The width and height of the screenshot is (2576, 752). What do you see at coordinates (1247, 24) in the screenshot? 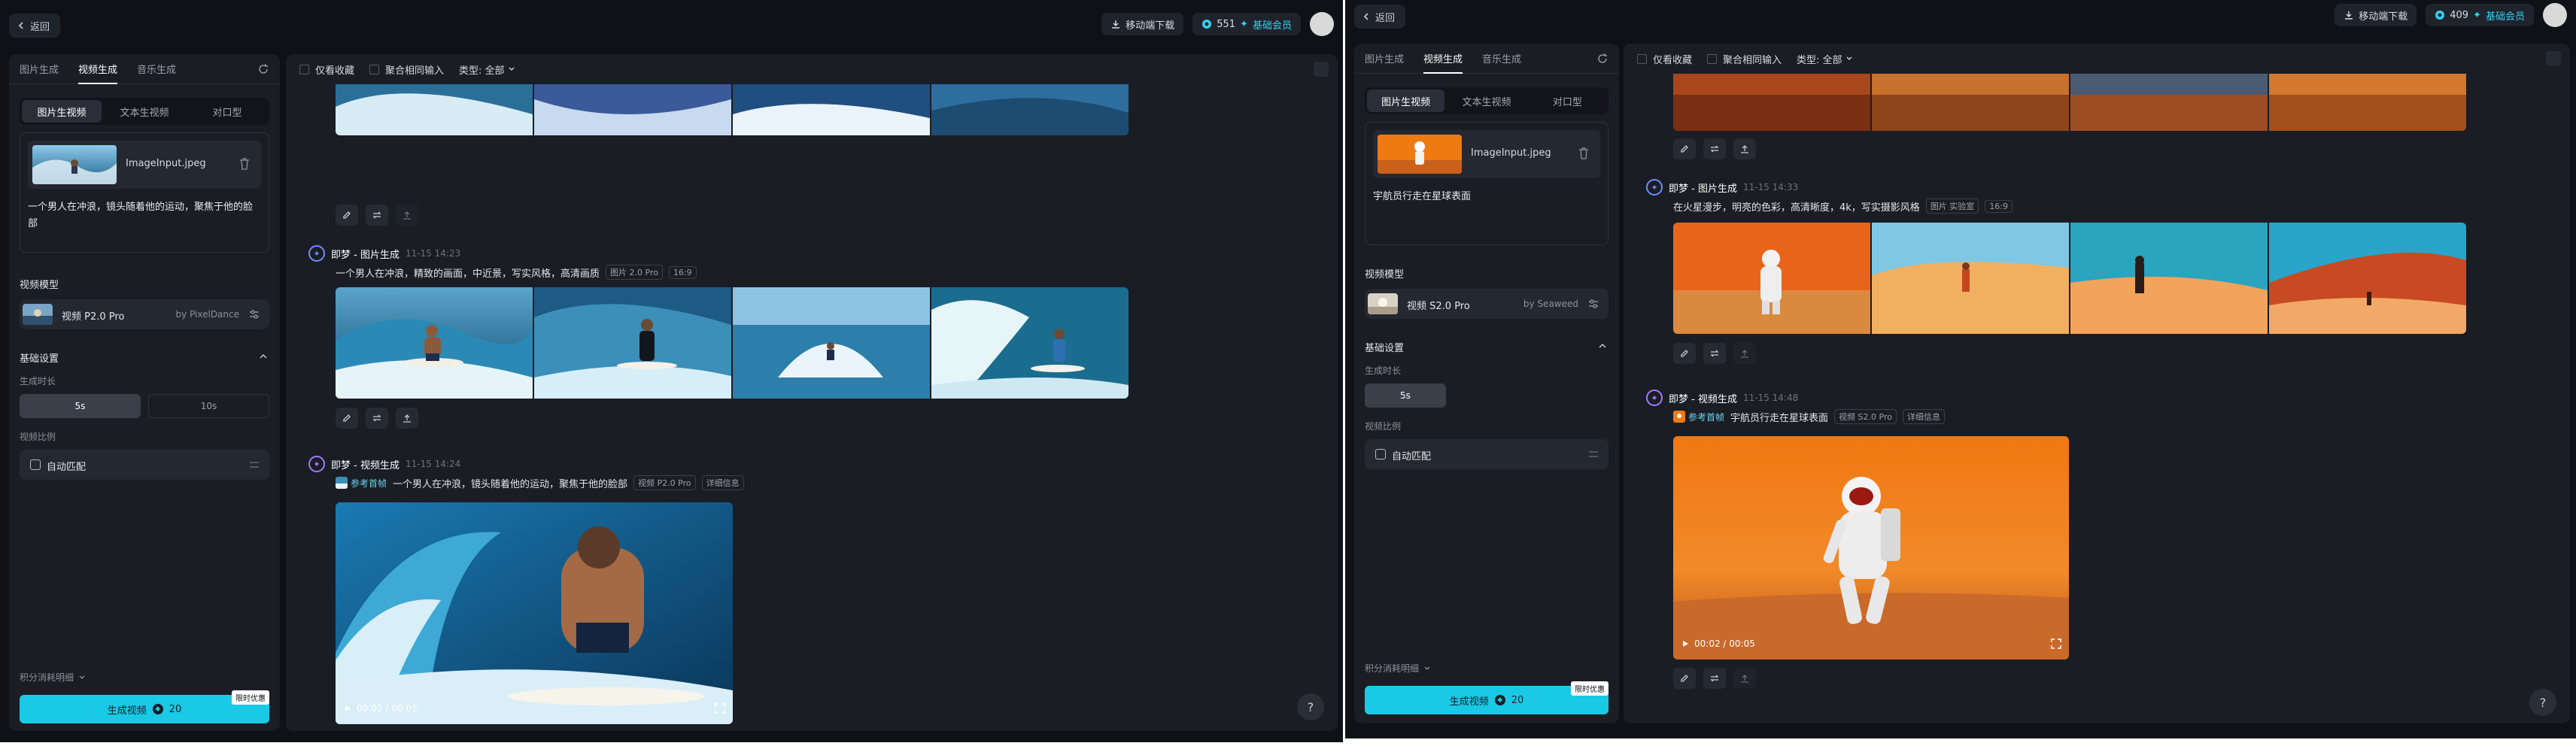
I see `credits-pill: 551 ✦ 基础会员` at bounding box center [1247, 24].